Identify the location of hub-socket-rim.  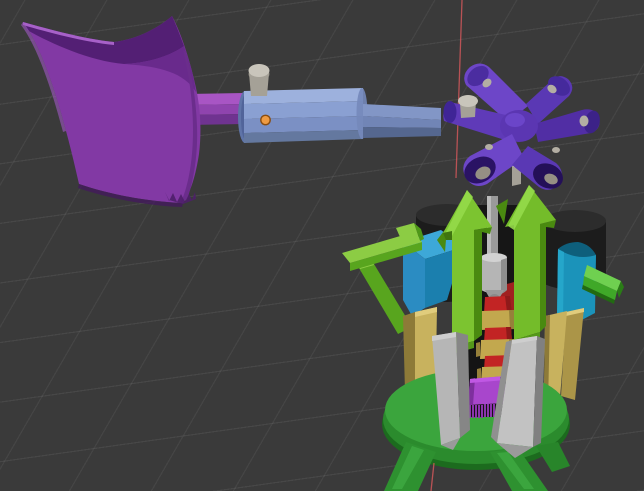
(450, 112).